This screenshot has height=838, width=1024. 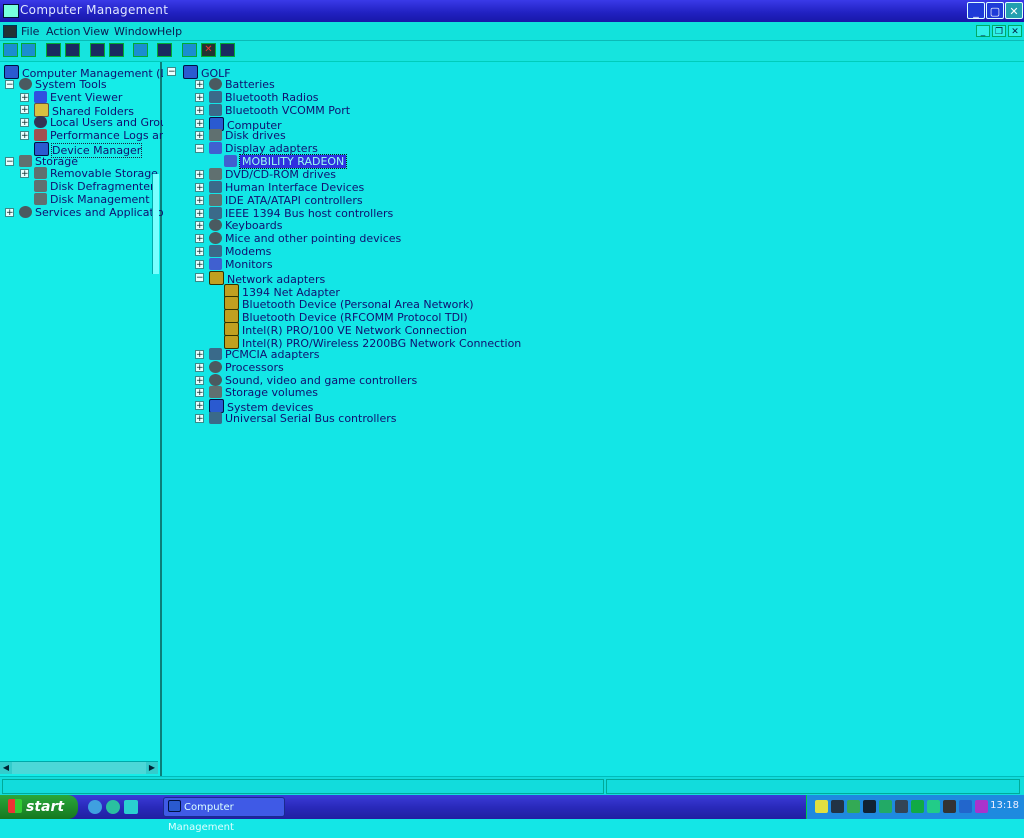 I want to click on window-title: Computer Management, so click(x=94, y=10).